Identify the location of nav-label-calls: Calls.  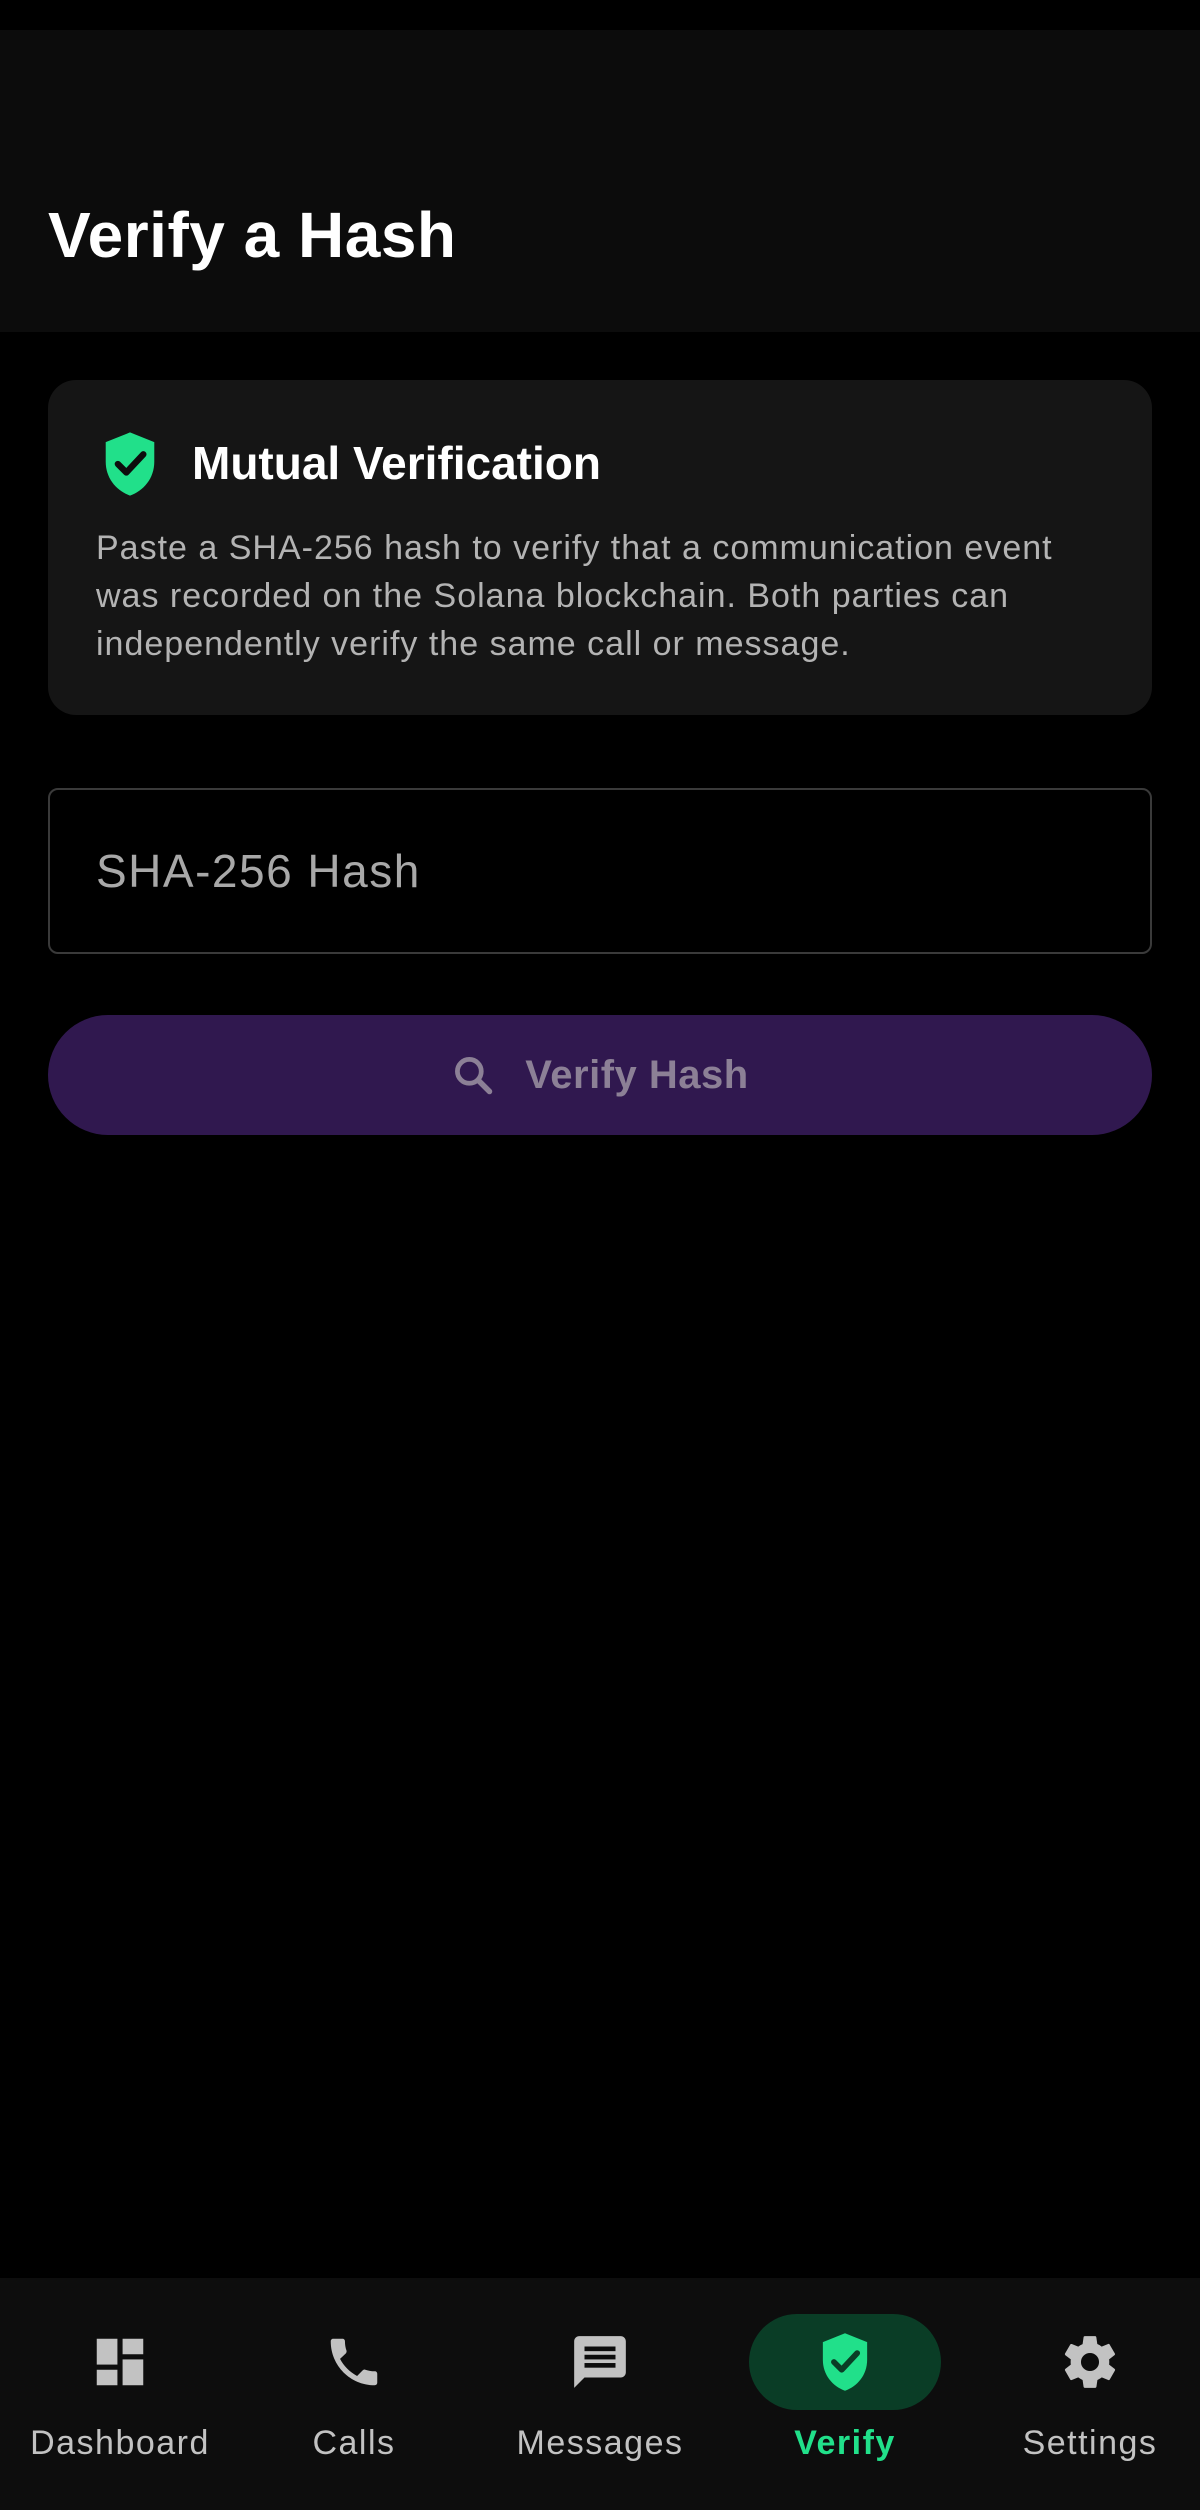
(354, 2443).